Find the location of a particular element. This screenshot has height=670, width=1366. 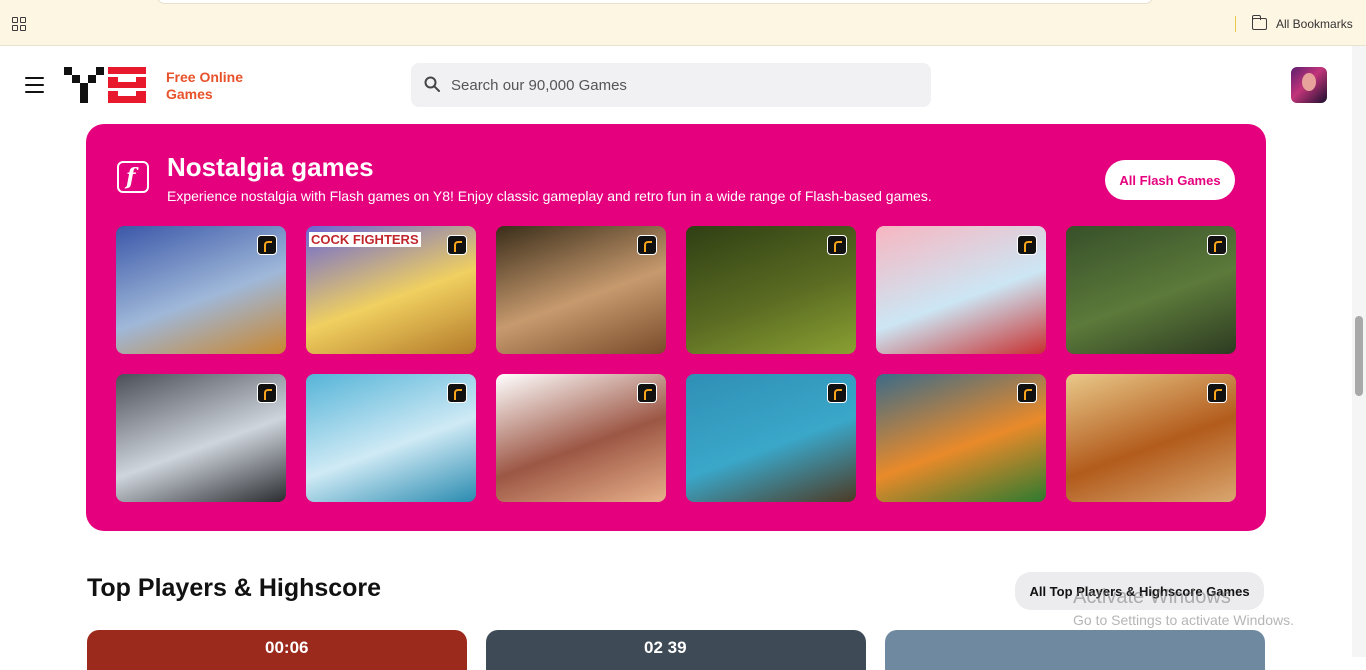

search-icon is located at coordinates (432, 84).